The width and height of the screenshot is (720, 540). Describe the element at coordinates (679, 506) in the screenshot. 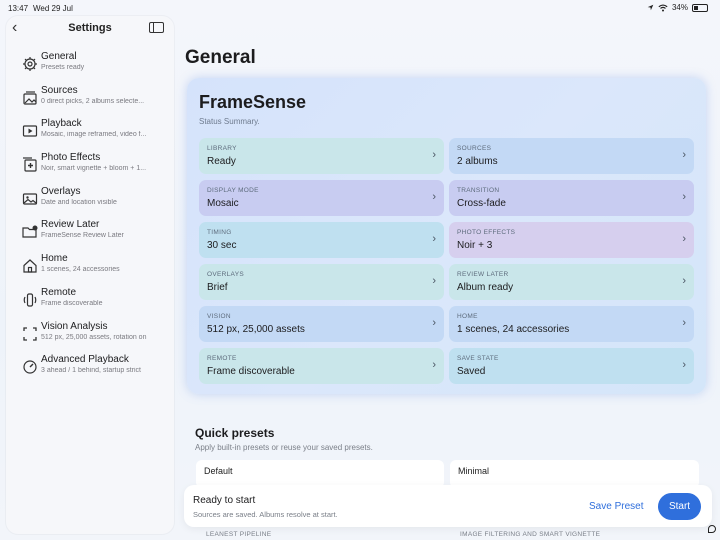

I see `start-button: Start` at that location.